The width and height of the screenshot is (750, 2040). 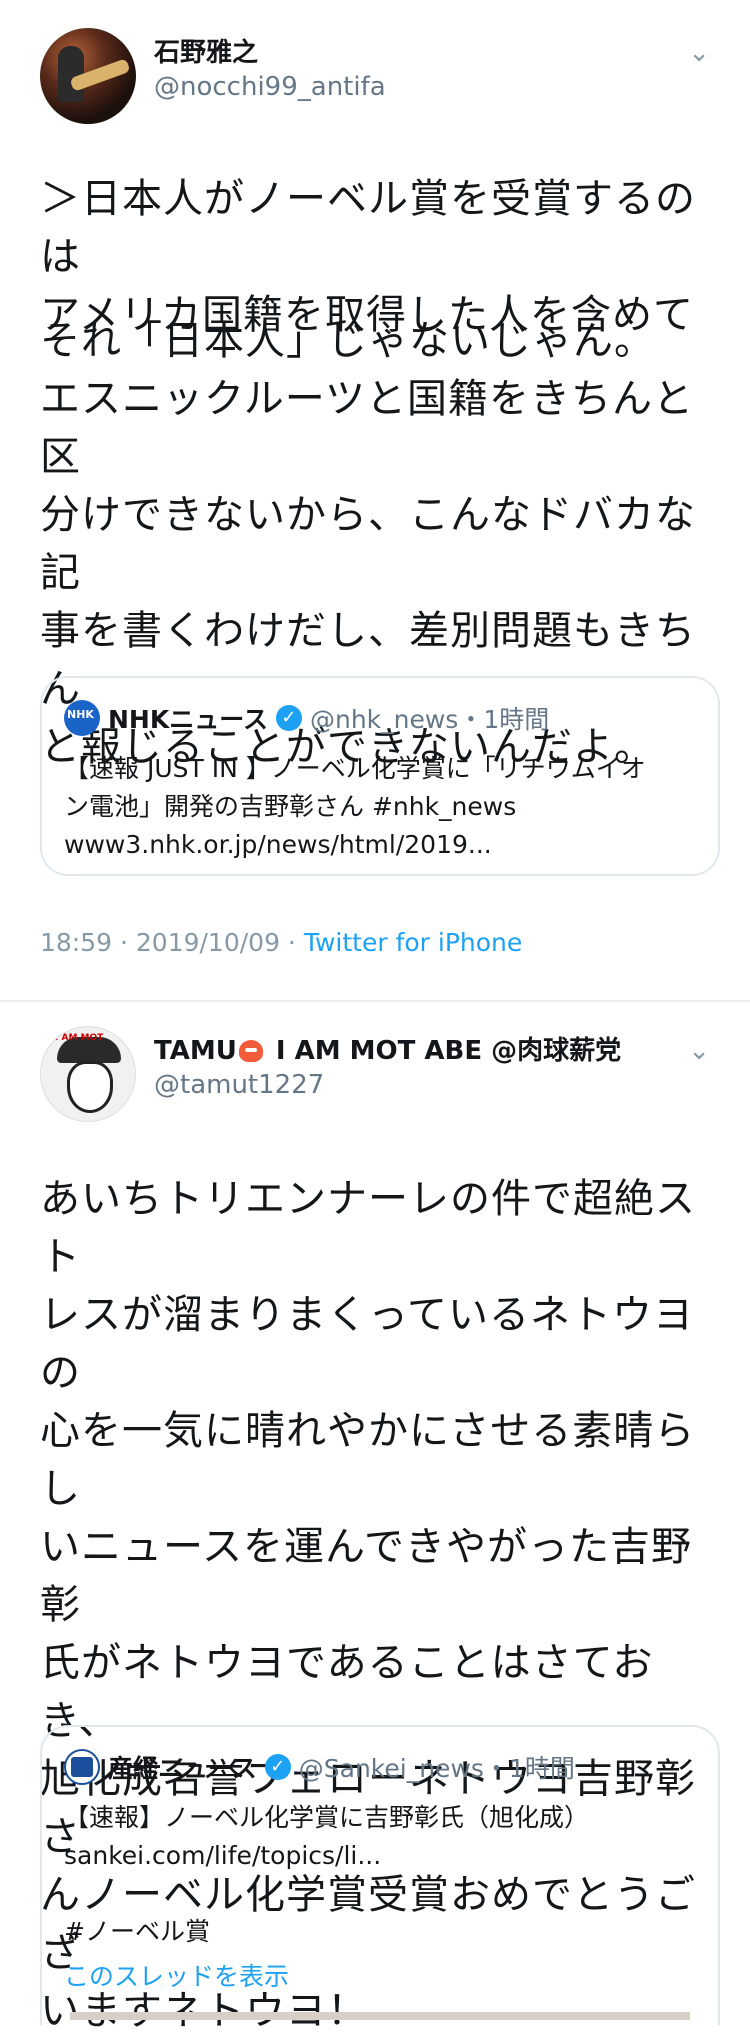 What do you see at coordinates (90, 1087) in the screenshot?
I see `avatar-face` at bounding box center [90, 1087].